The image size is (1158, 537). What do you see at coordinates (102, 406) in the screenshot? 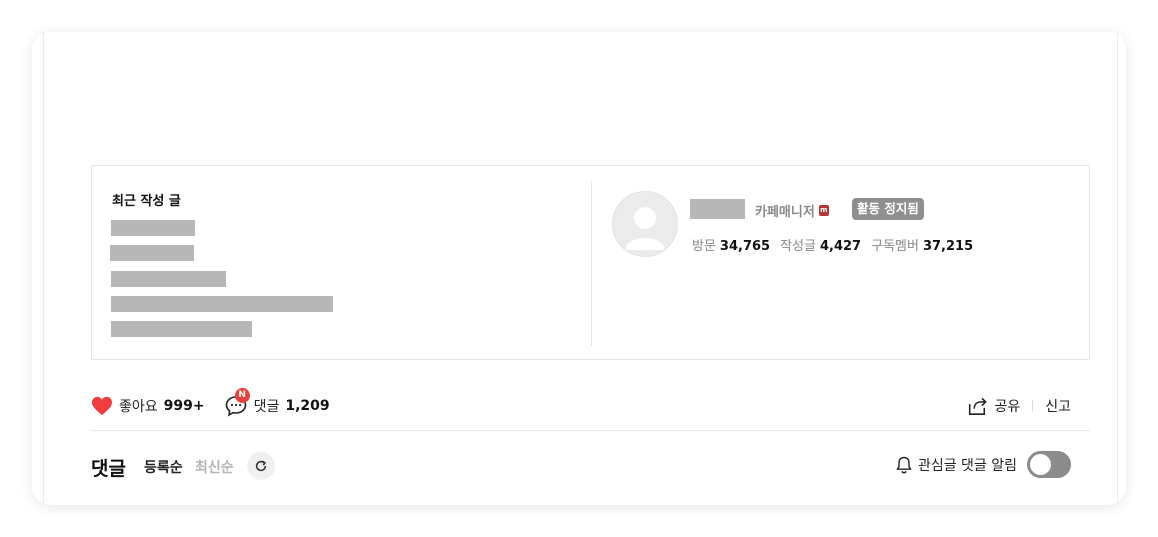
I see `heart-icon` at bounding box center [102, 406].